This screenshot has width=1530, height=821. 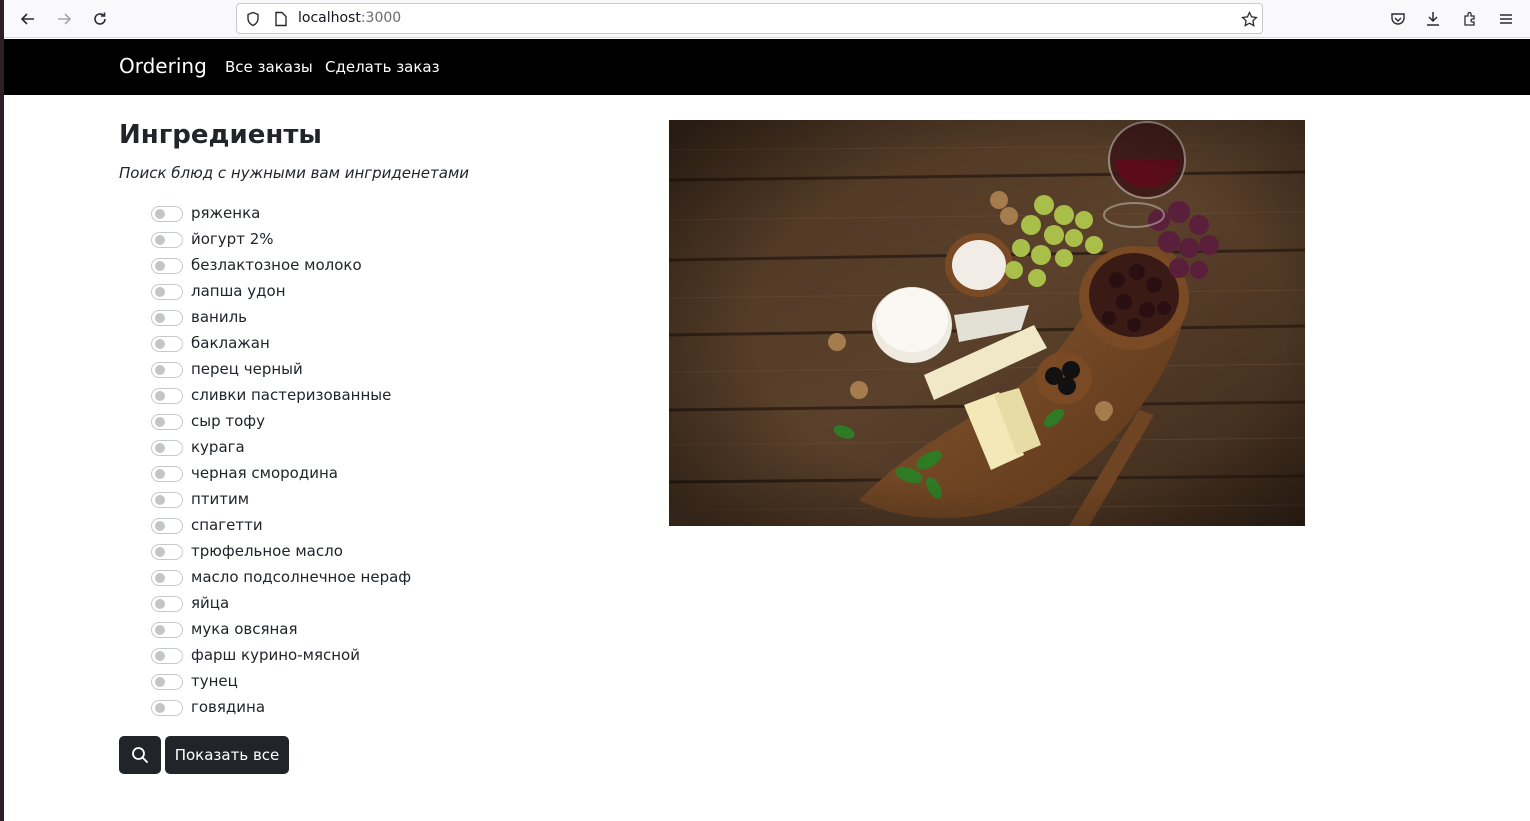 I want to click on ingredient-label: перец черный, so click(x=247, y=369).